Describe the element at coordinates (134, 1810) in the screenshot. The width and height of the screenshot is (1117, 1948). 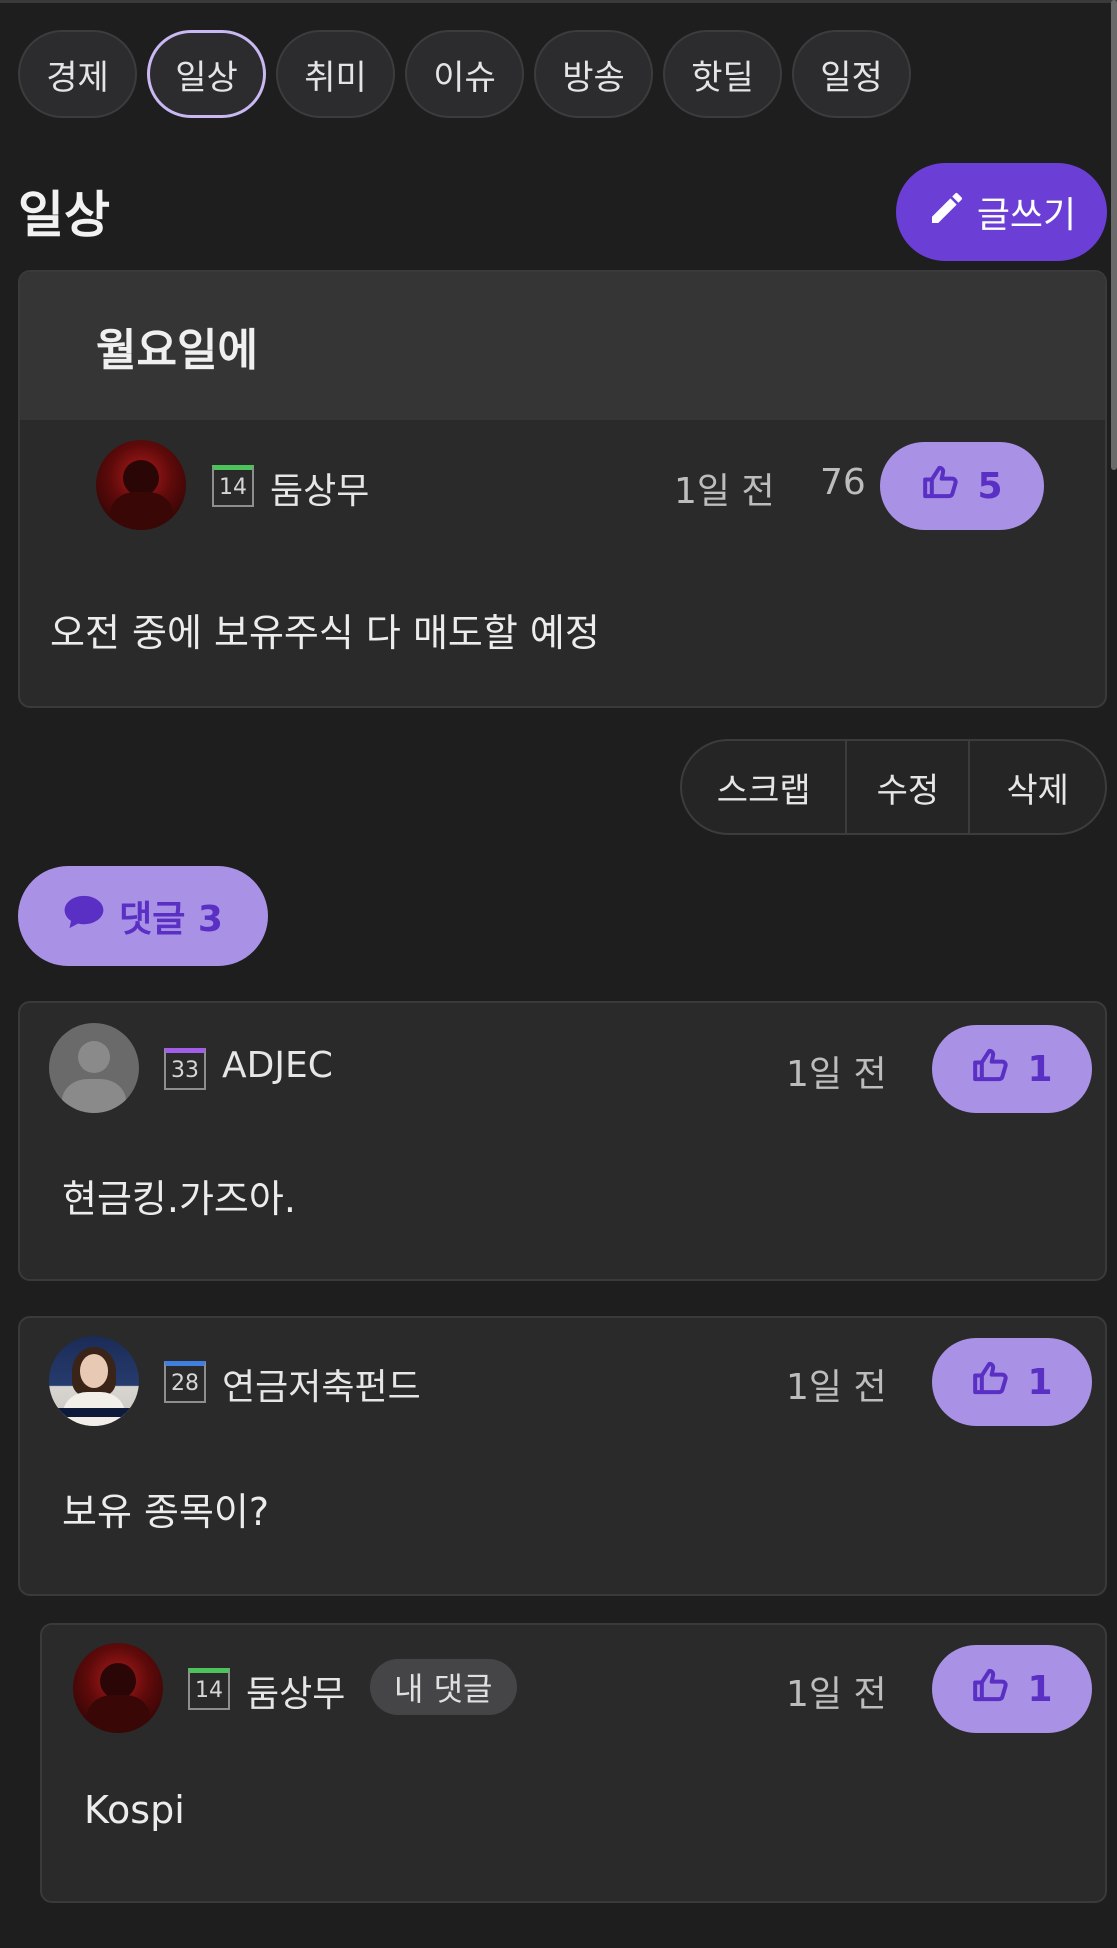
I see `comment-text: Kospi` at that location.